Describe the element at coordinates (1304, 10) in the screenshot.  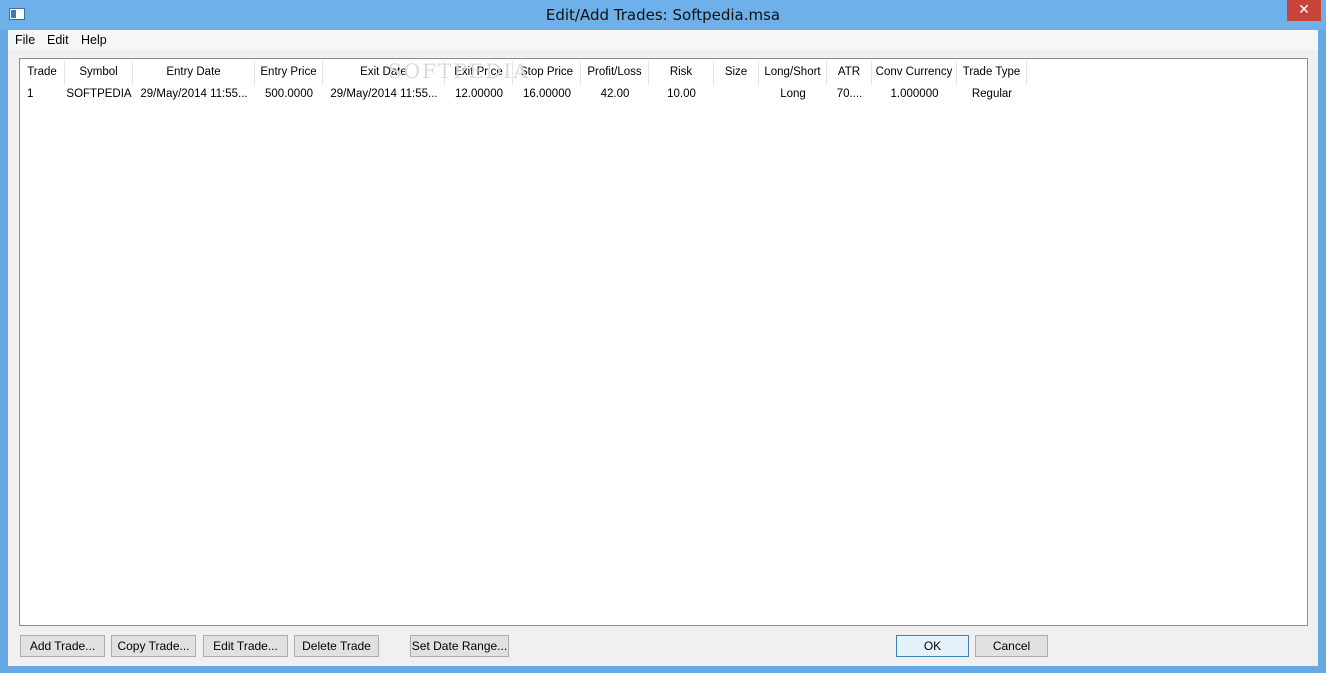
I see `close-button: ✕` at that location.